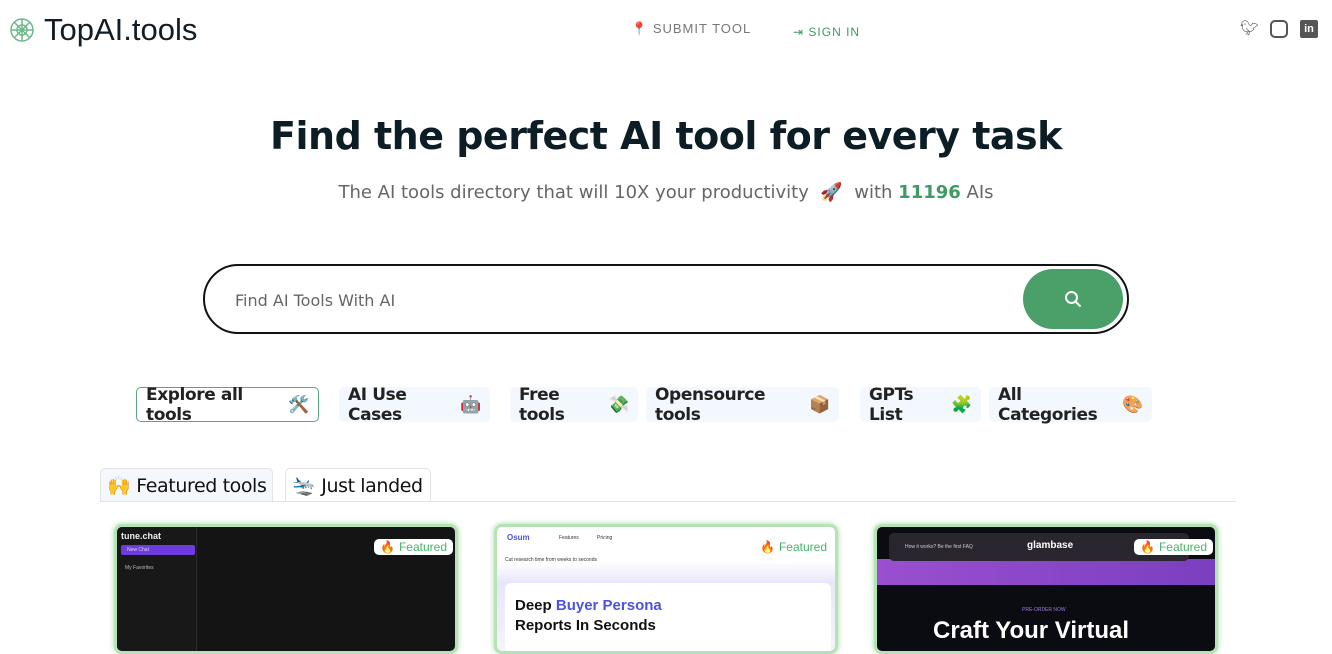 The height and width of the screenshot is (654, 1332). I want to click on pill-label: Free tools, so click(542, 404).